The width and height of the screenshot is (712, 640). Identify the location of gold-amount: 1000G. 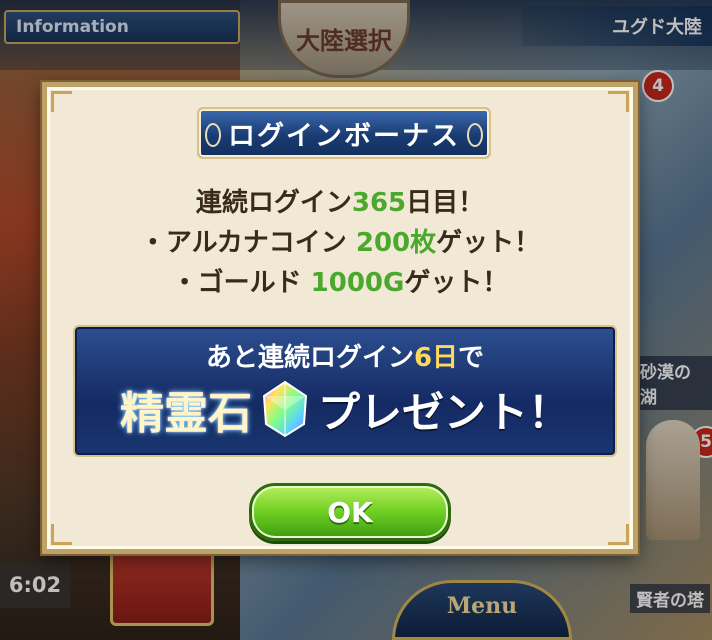
(357, 283).